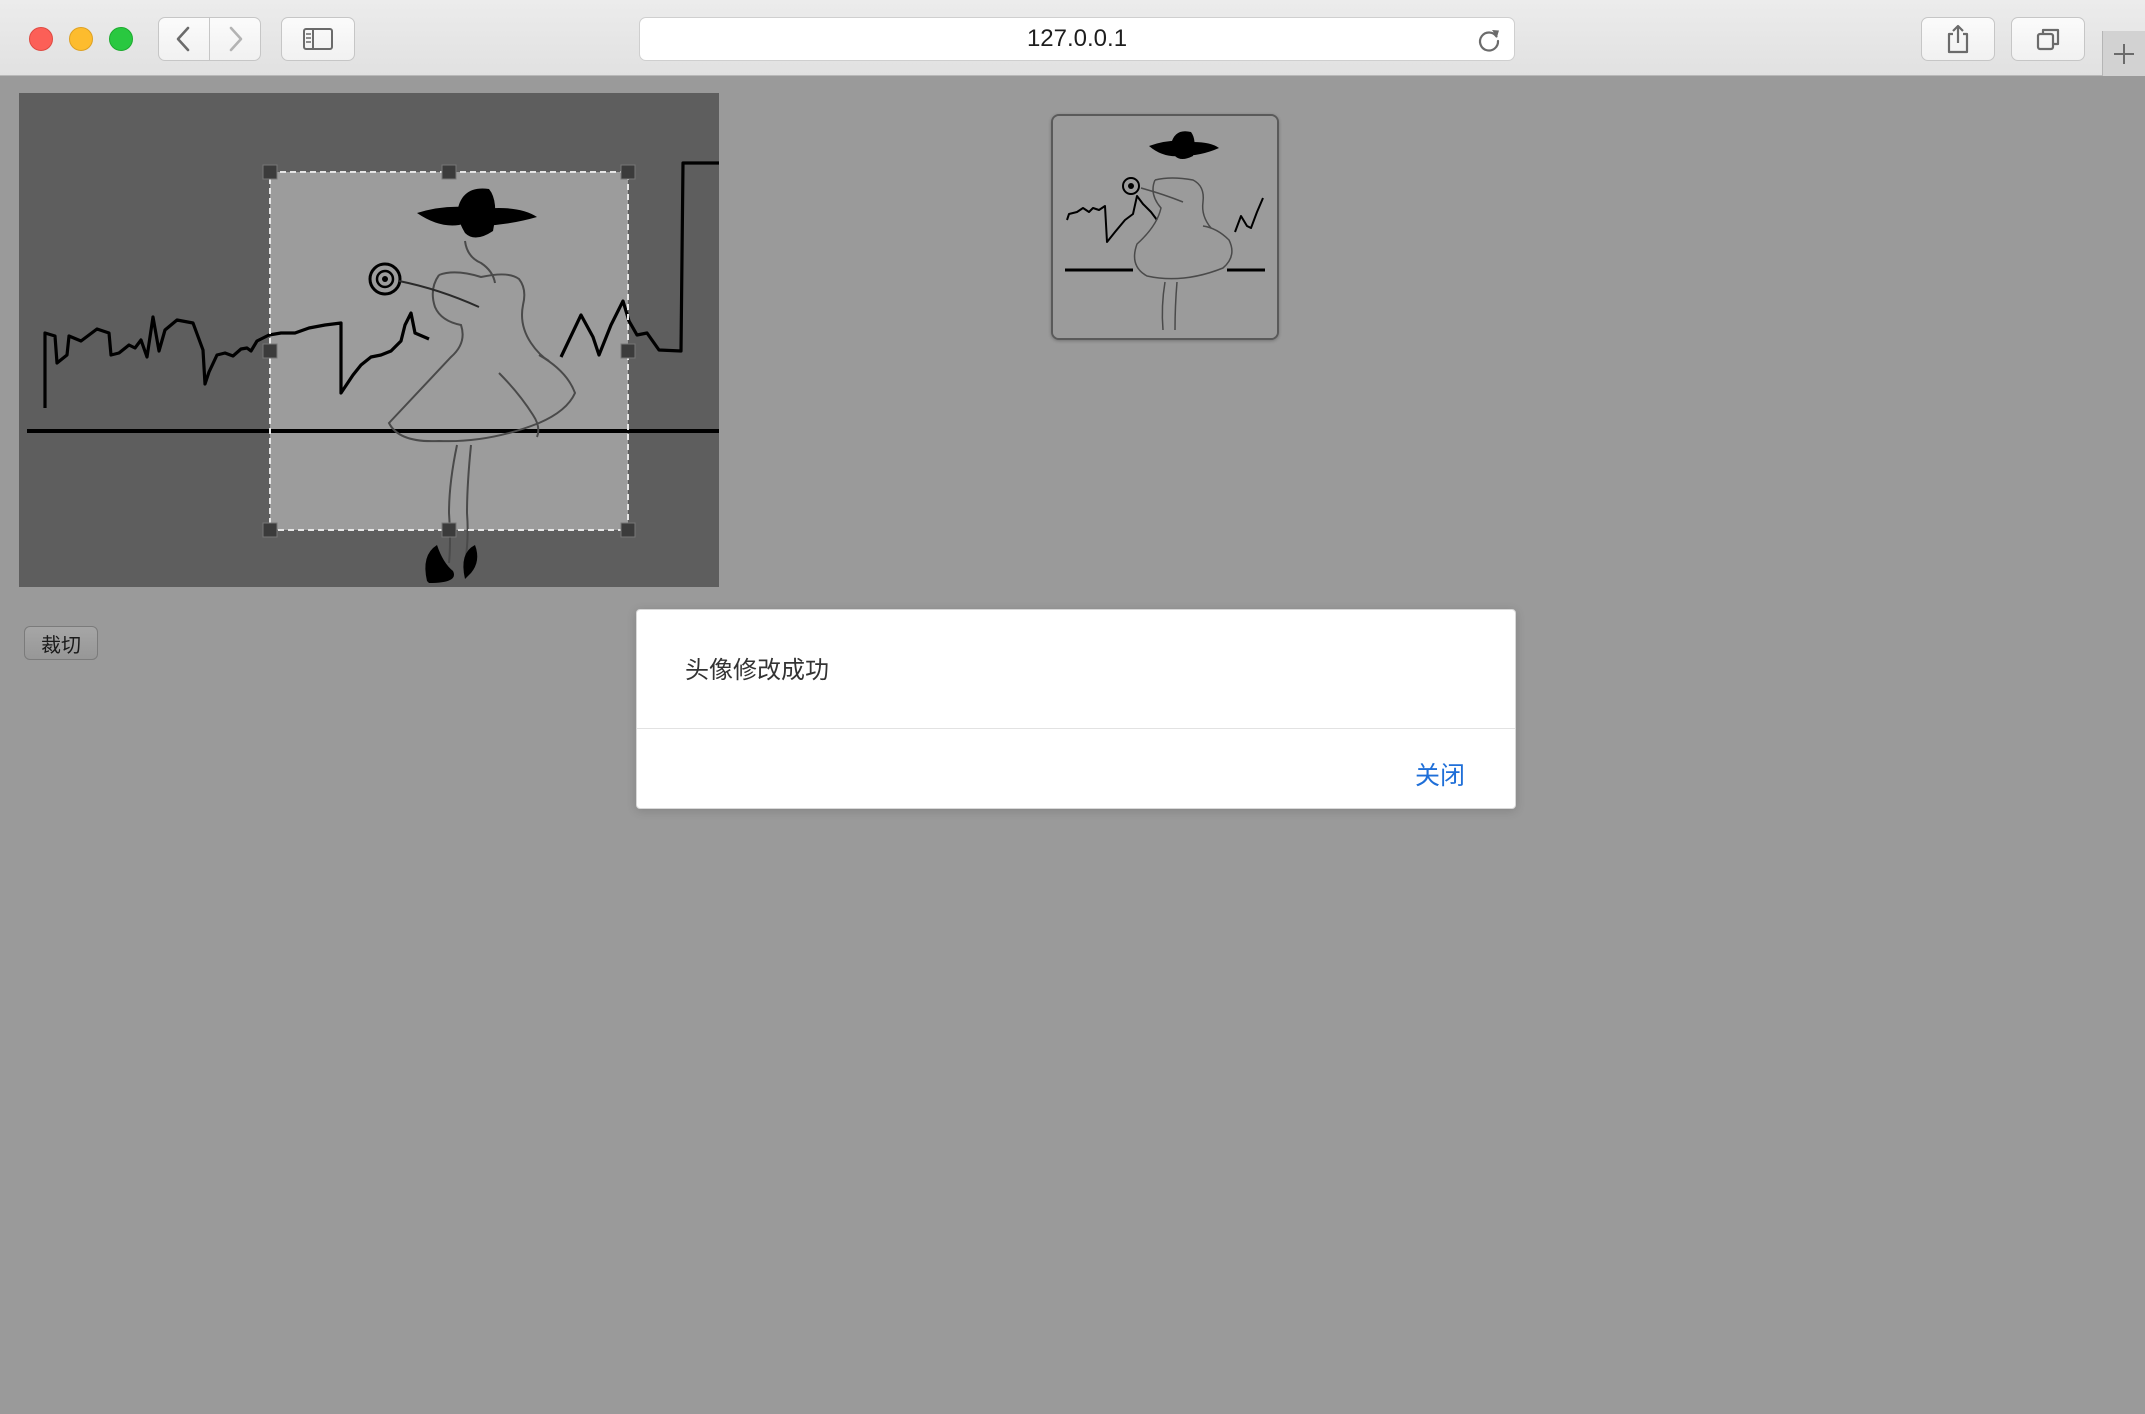 Image resolution: width=2145 pixels, height=1414 pixels. I want to click on share-button, so click(1958, 39).